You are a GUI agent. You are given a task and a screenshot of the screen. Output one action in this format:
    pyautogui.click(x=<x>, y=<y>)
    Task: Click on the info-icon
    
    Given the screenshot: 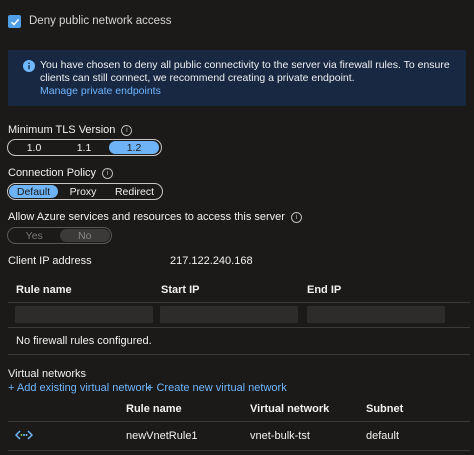 What is the action you would take?
    pyautogui.click(x=29, y=66)
    